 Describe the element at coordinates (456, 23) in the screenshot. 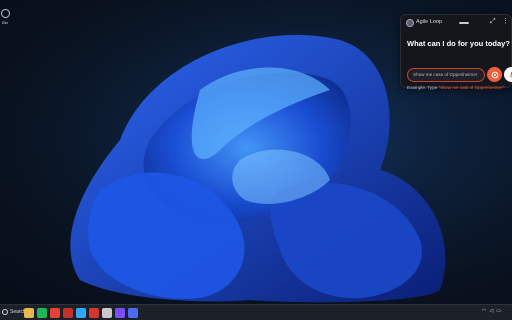

I see `widget-header: Agile Loop ⤢ ⋮` at that location.